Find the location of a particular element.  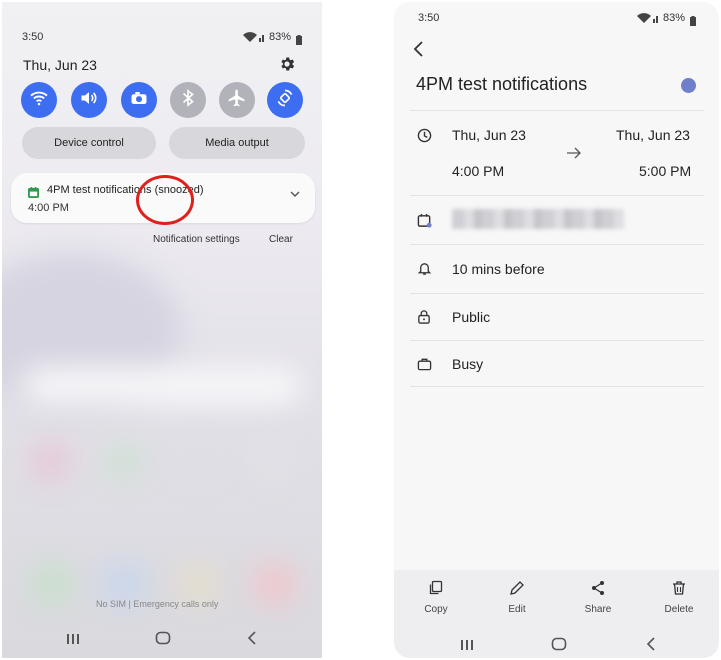

shade-date: Thu, Jun 23 is located at coordinates (60, 65).